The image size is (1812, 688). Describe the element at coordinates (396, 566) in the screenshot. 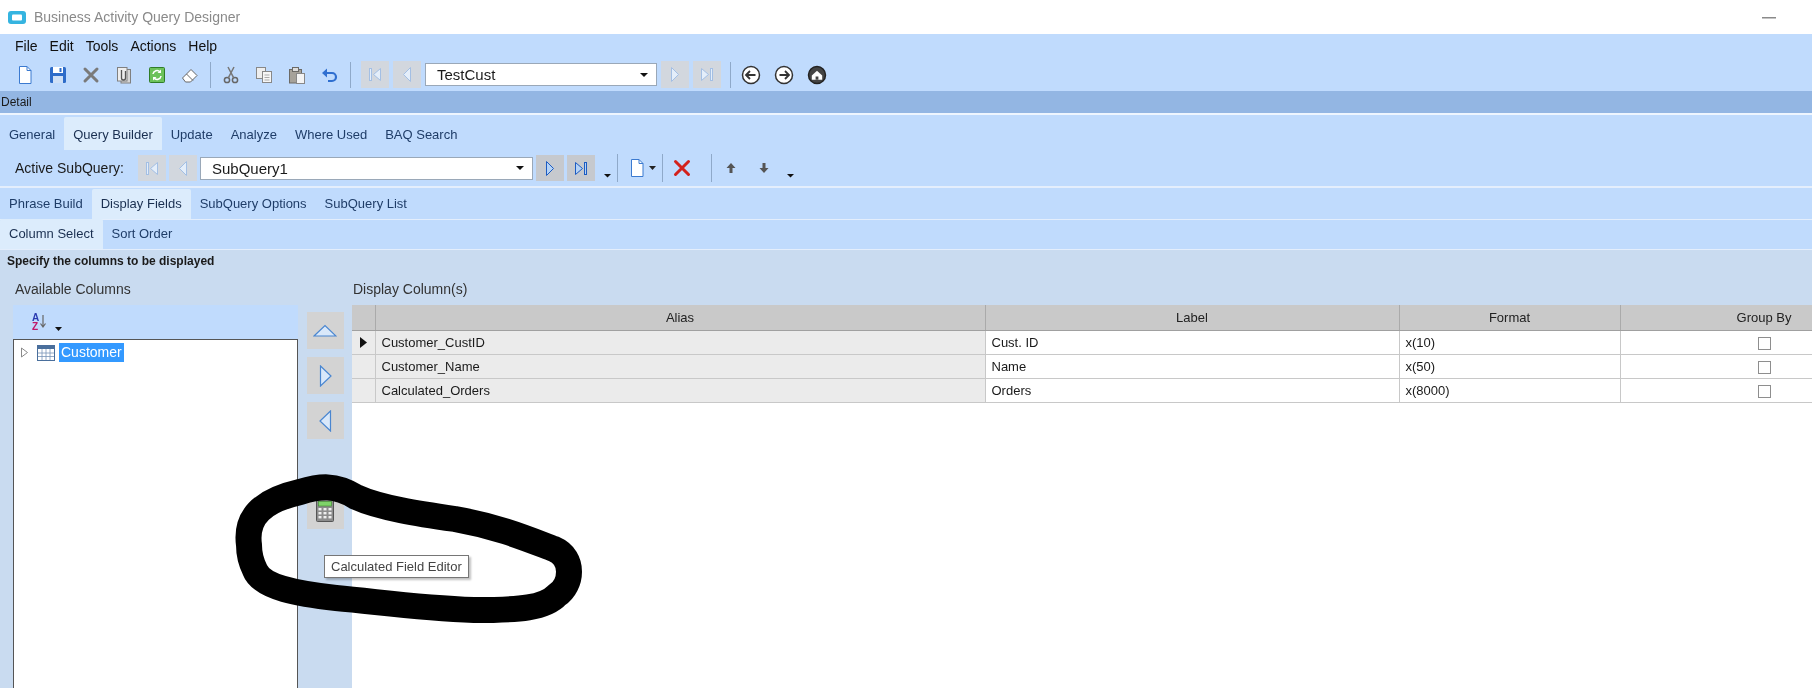

I see `tooltip: Calculated Field Editor` at that location.